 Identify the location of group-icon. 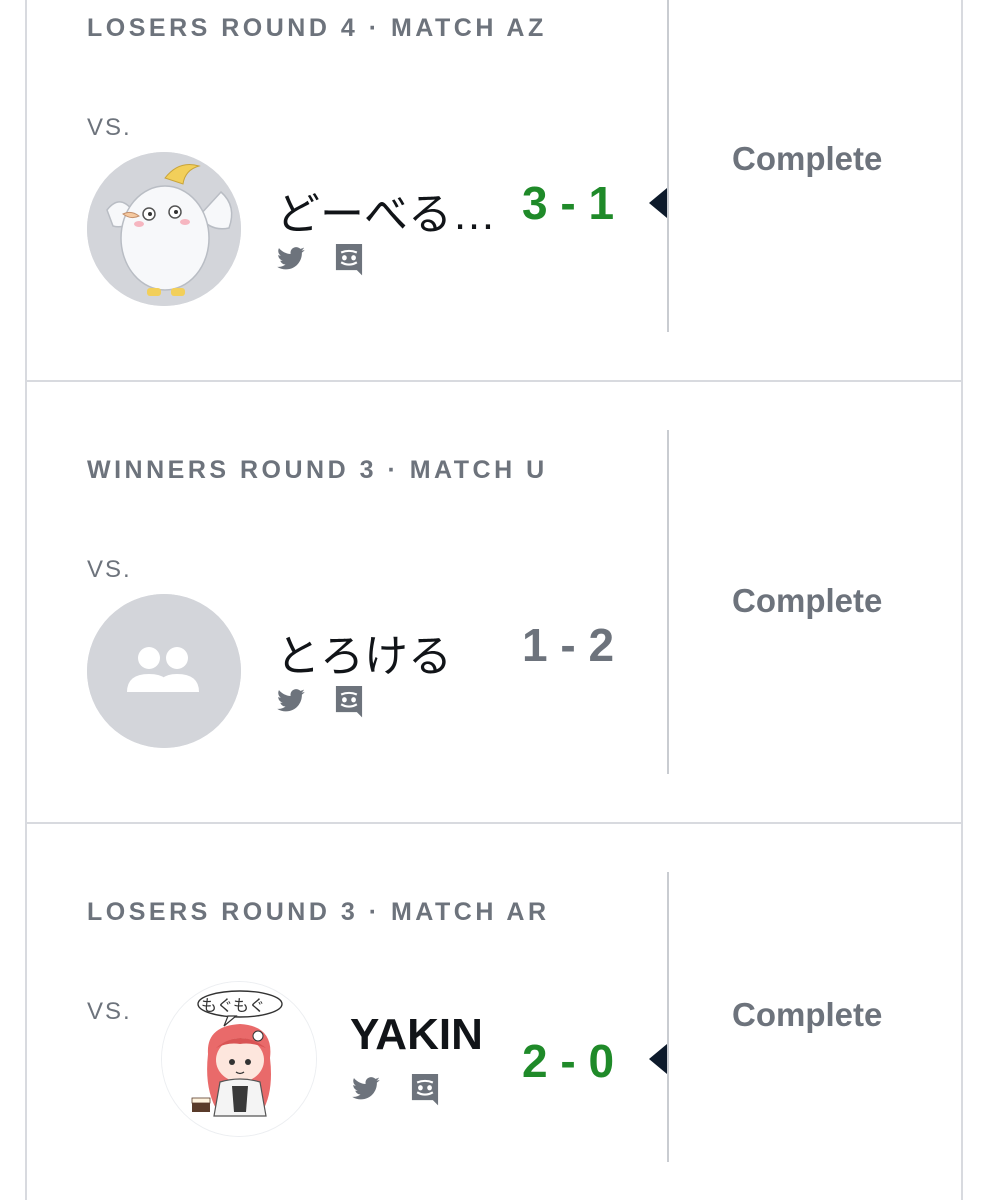
(164, 671).